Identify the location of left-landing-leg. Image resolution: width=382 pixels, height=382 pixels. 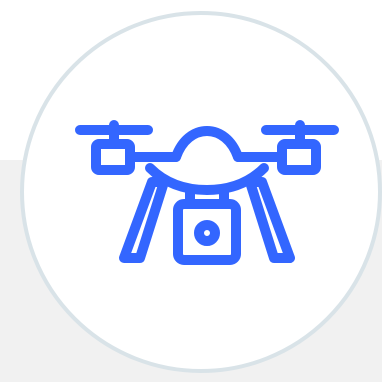
(144, 220).